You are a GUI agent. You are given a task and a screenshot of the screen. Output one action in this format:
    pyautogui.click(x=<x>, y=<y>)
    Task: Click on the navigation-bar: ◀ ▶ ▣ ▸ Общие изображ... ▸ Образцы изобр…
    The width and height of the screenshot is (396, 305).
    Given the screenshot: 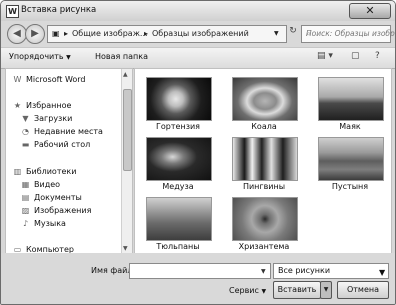 What is the action you would take?
    pyautogui.click(x=198, y=34)
    